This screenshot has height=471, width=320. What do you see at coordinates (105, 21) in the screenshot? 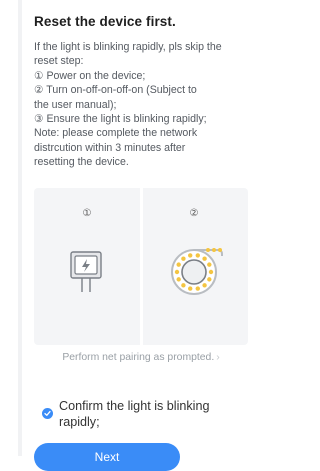
I see `page-title: Reset the device first.` at bounding box center [105, 21].